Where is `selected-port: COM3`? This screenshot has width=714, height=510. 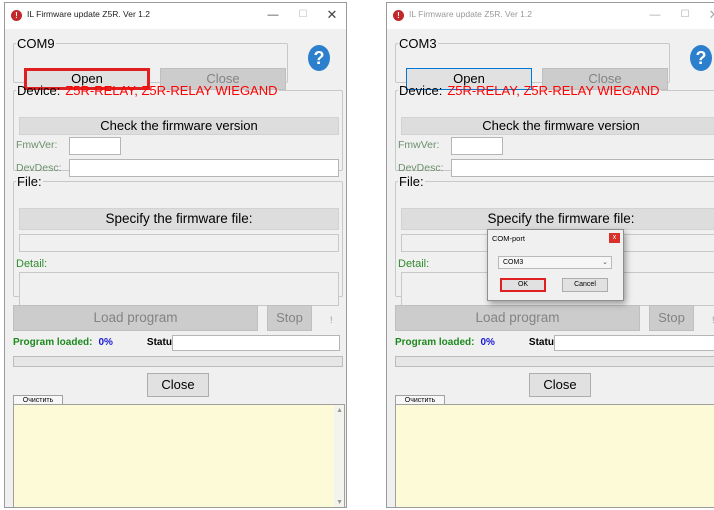
selected-port: COM3 is located at coordinates (513, 262).